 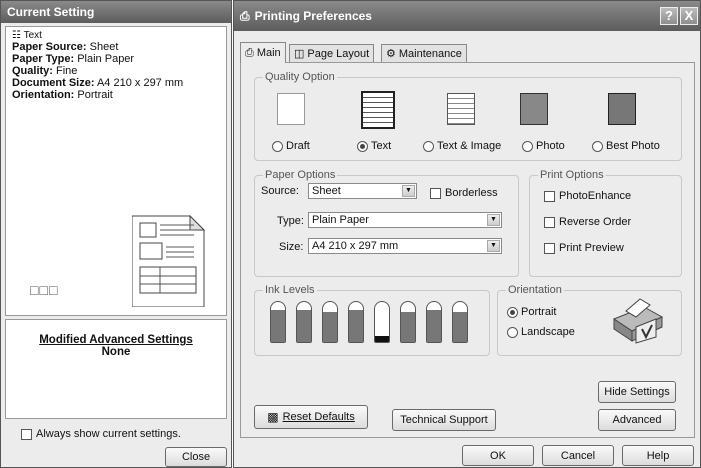 I want to click on copies-icons: □□□, so click(x=44, y=290).